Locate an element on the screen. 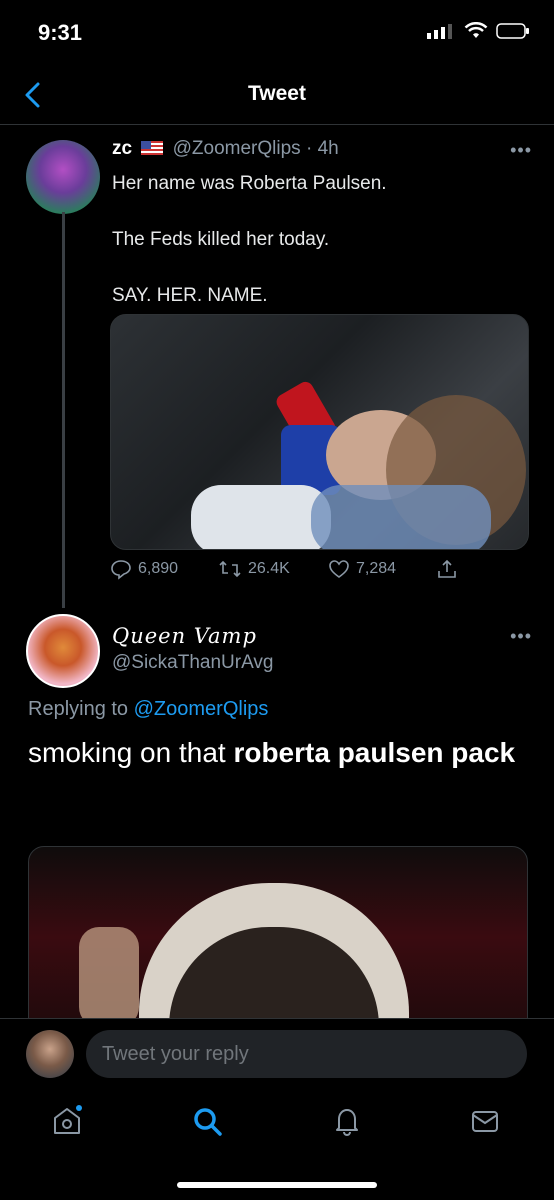 This screenshot has width=554, height=1200. author-name: zc is located at coordinates (122, 148).